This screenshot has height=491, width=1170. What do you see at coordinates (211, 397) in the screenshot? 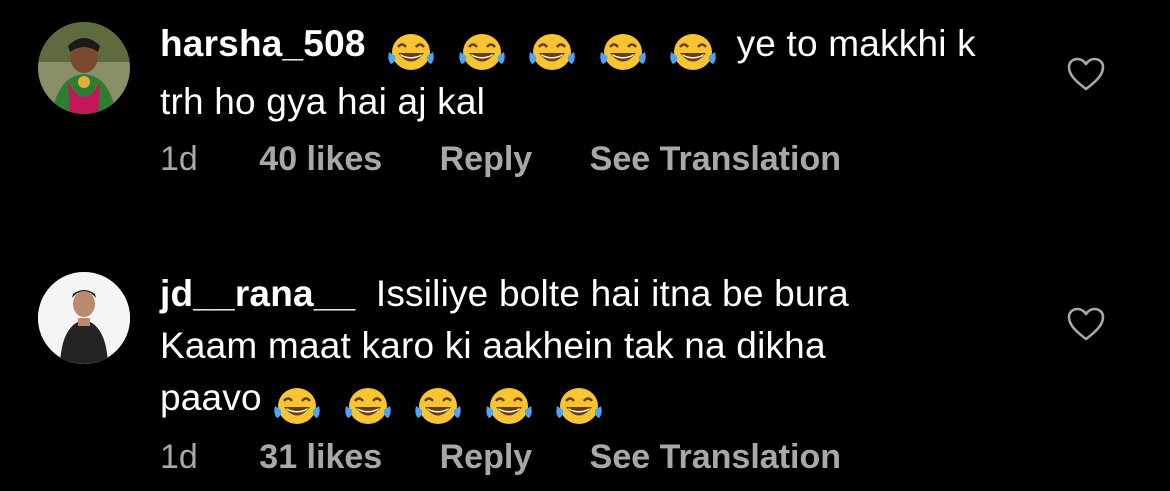
I see `comment-text-line: paavo` at bounding box center [211, 397].